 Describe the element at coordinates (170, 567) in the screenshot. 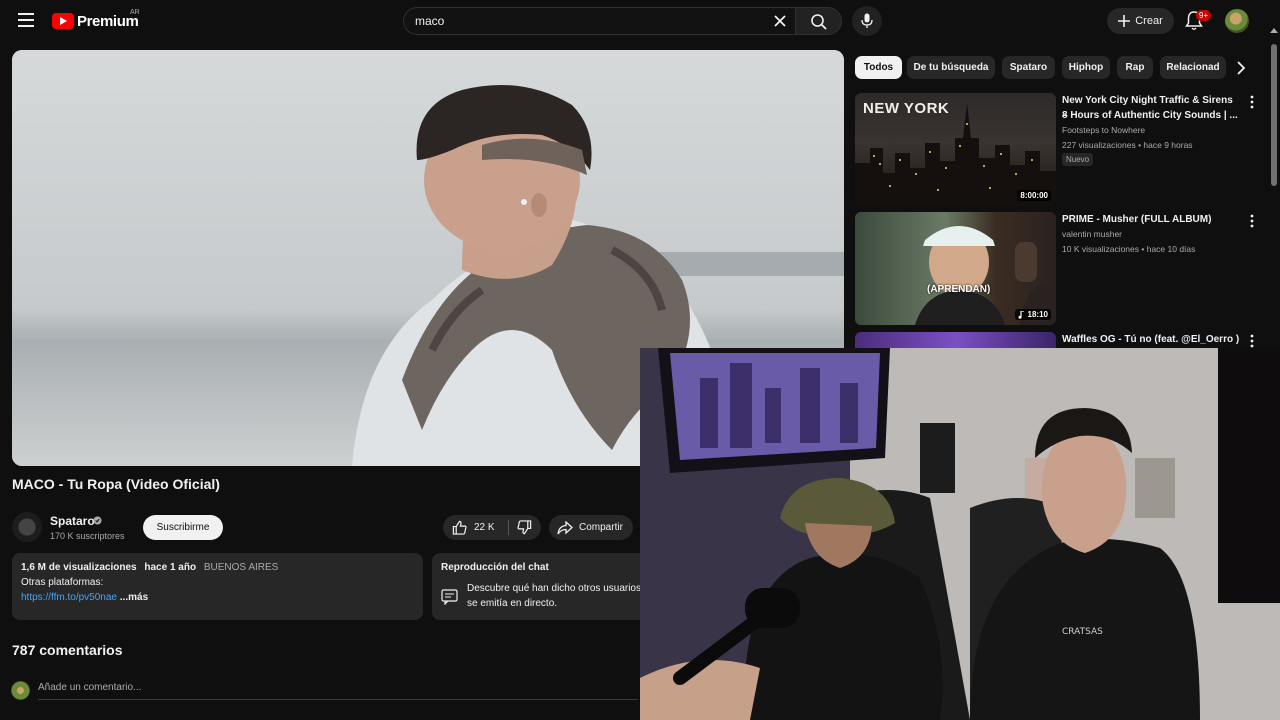

I see `upload-age: hace 1 año` at that location.